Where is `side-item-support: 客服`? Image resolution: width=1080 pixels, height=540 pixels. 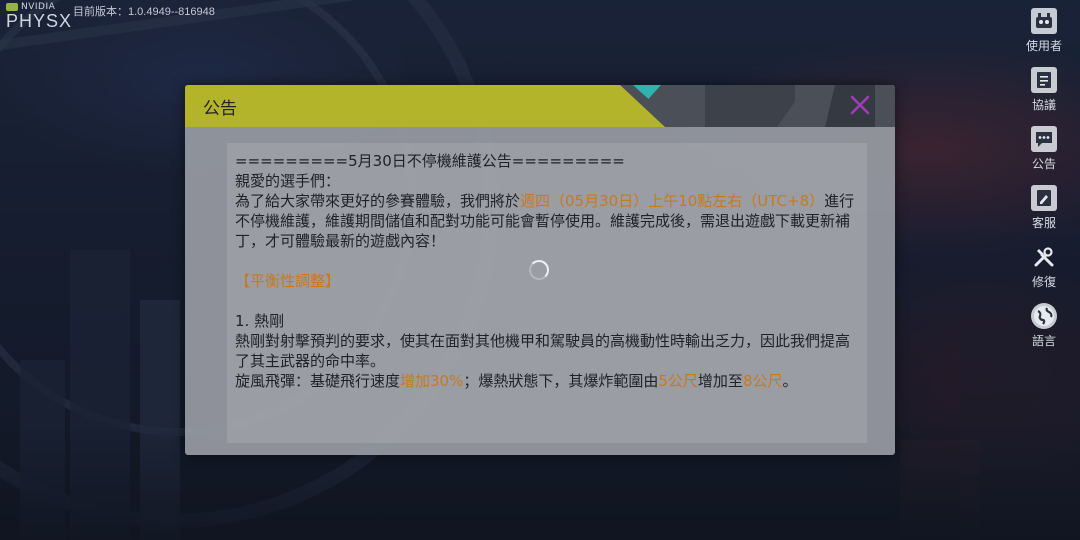
side-item-support: 客服 is located at coordinates (1044, 214).